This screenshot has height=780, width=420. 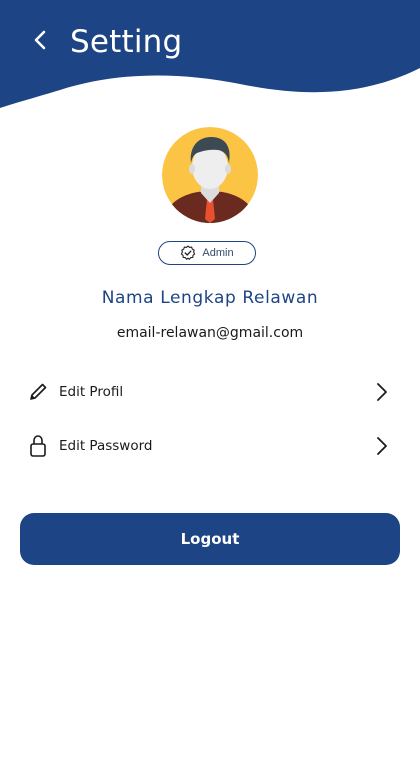 I want to click on menu-item-edit-profile: Edit Profil, so click(x=210, y=392).